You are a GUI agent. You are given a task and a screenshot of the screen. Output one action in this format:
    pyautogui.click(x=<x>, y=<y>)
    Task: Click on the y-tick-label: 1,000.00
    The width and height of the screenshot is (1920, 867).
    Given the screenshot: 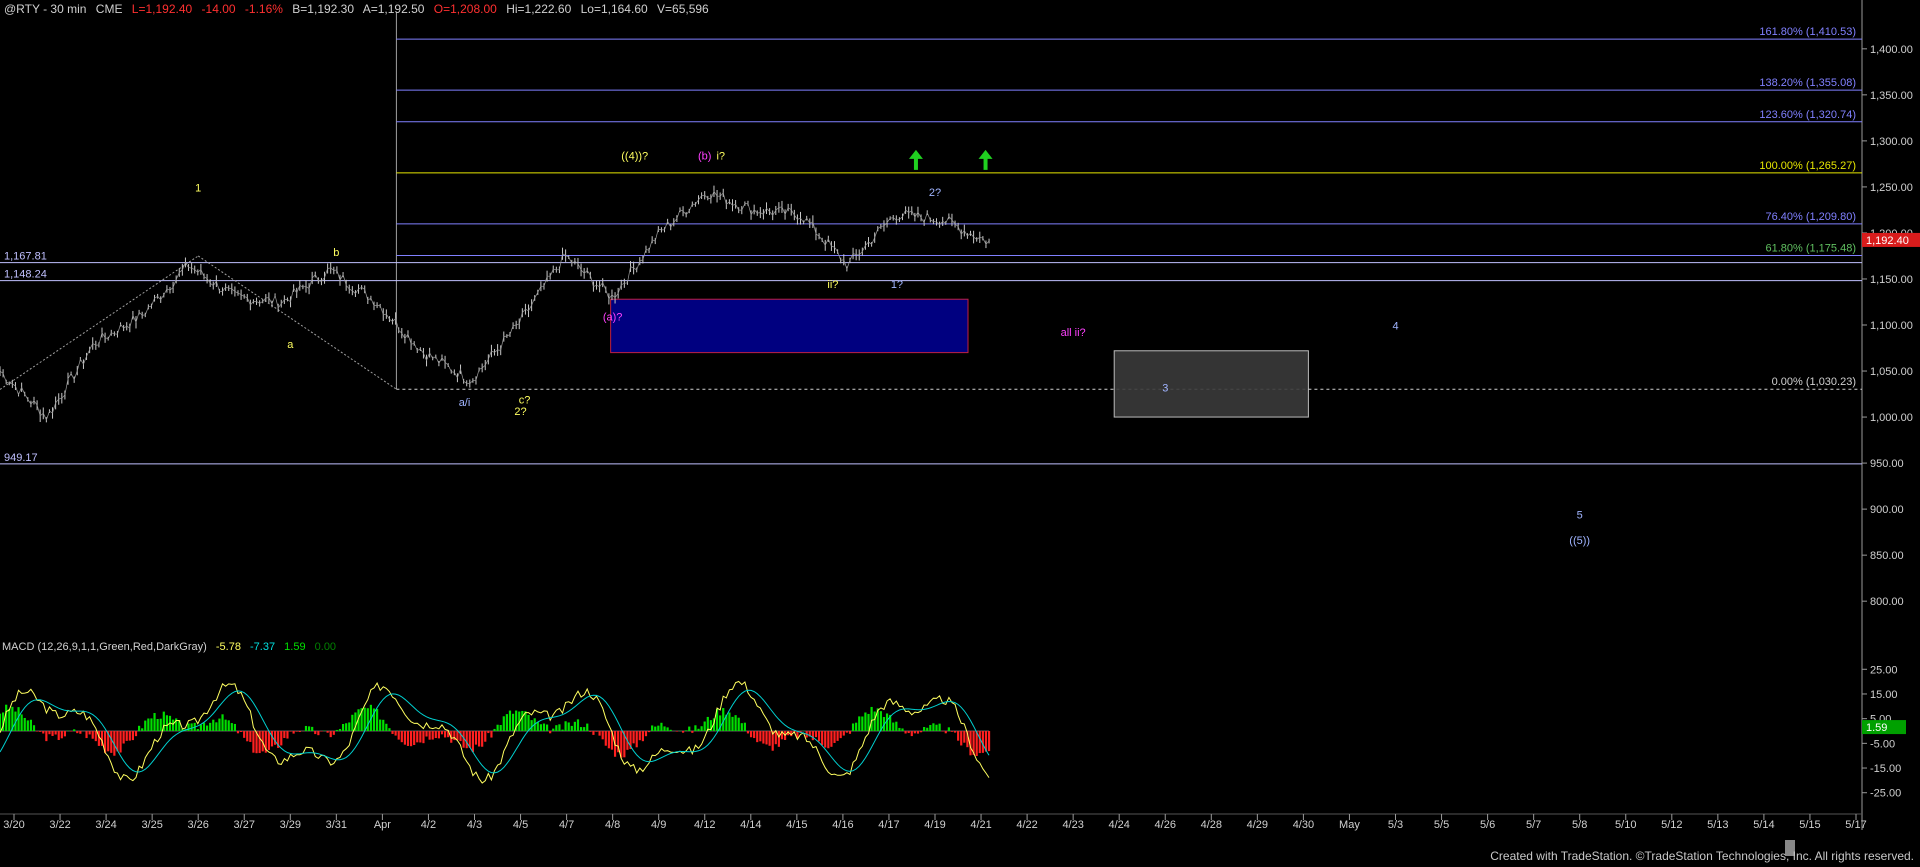 What is the action you would take?
    pyautogui.click(x=1891, y=418)
    